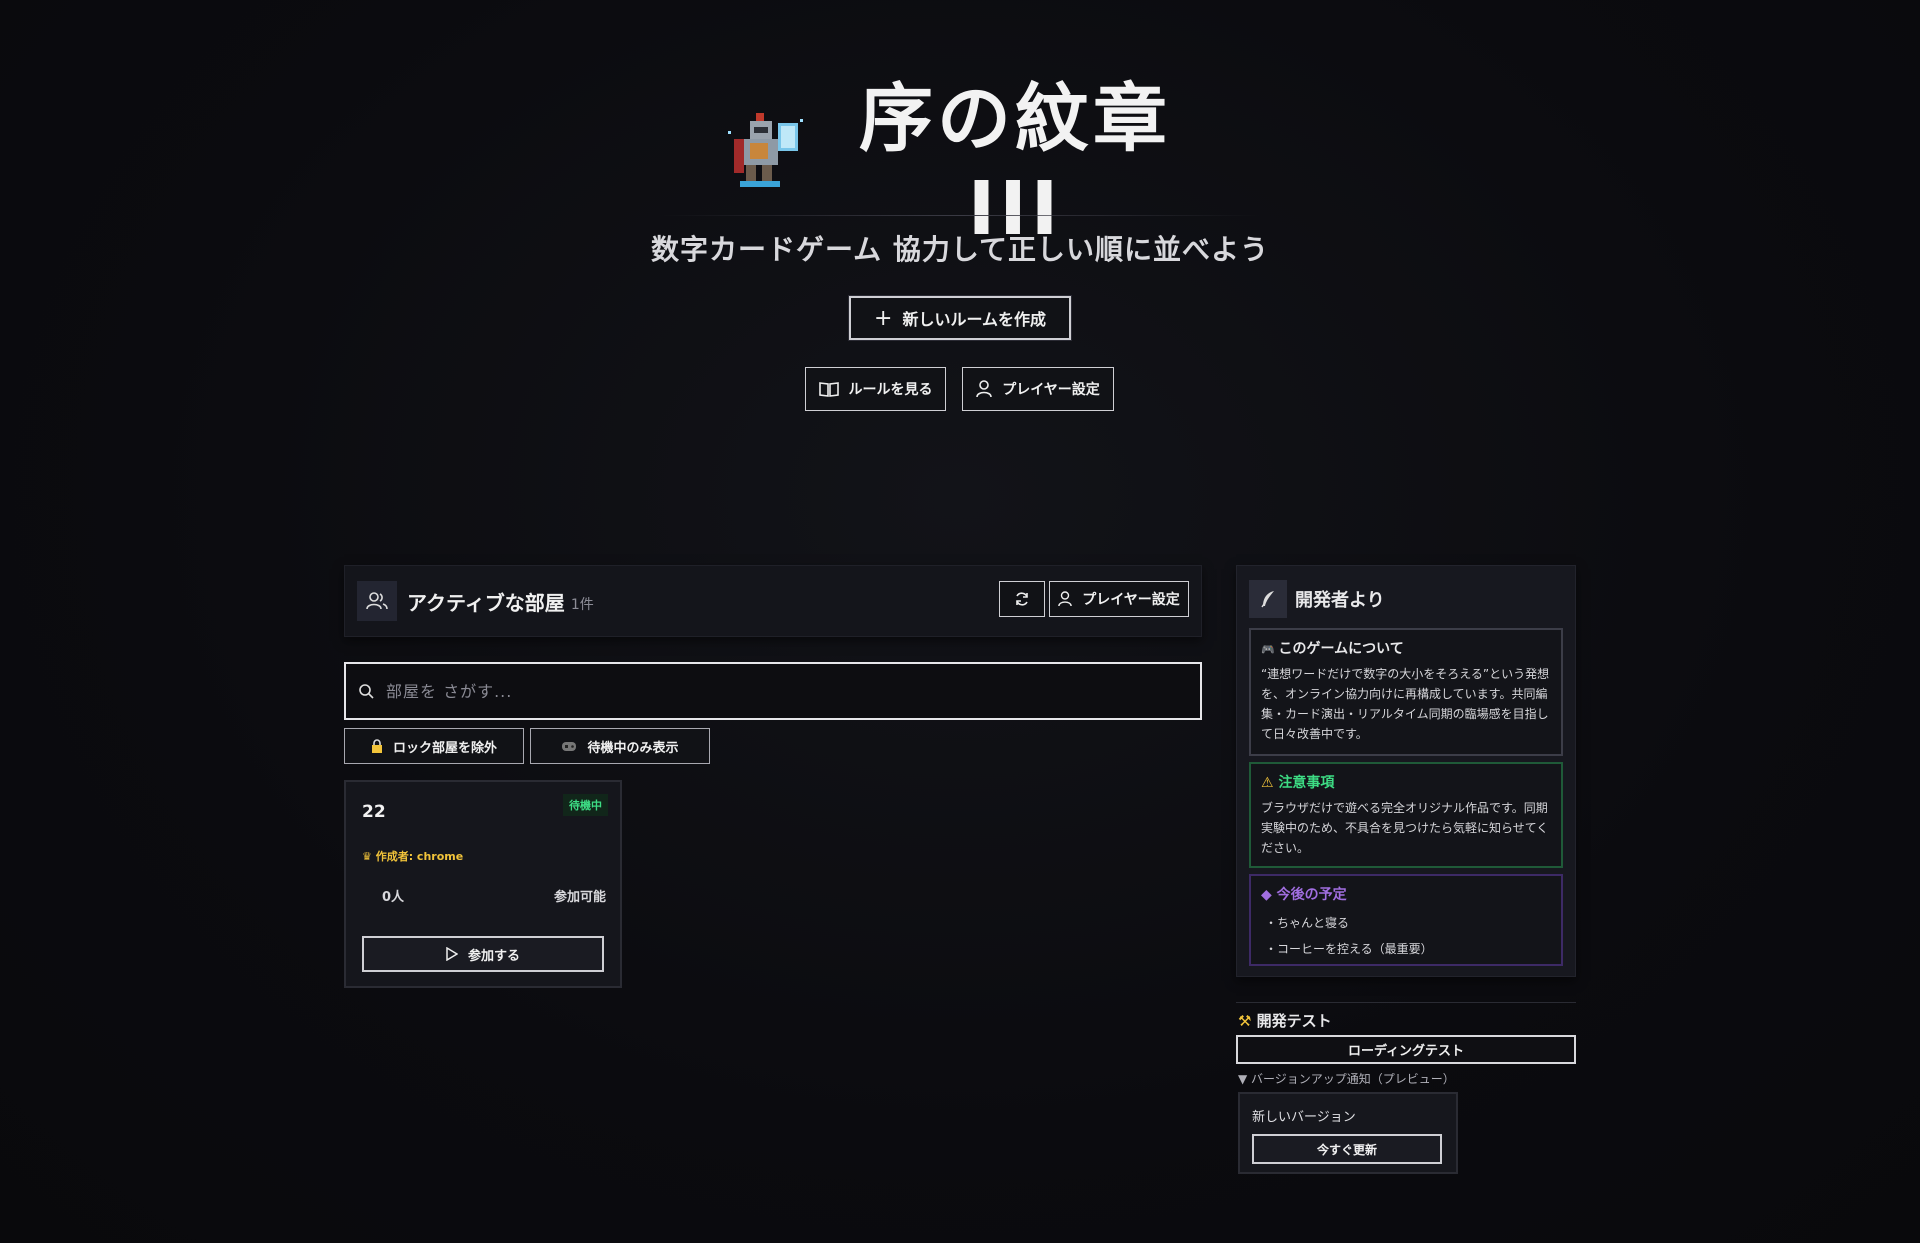 The height and width of the screenshot is (1243, 1920). Describe the element at coordinates (1247, 1021) in the screenshot. I see `tools-icon: ⚒` at that location.